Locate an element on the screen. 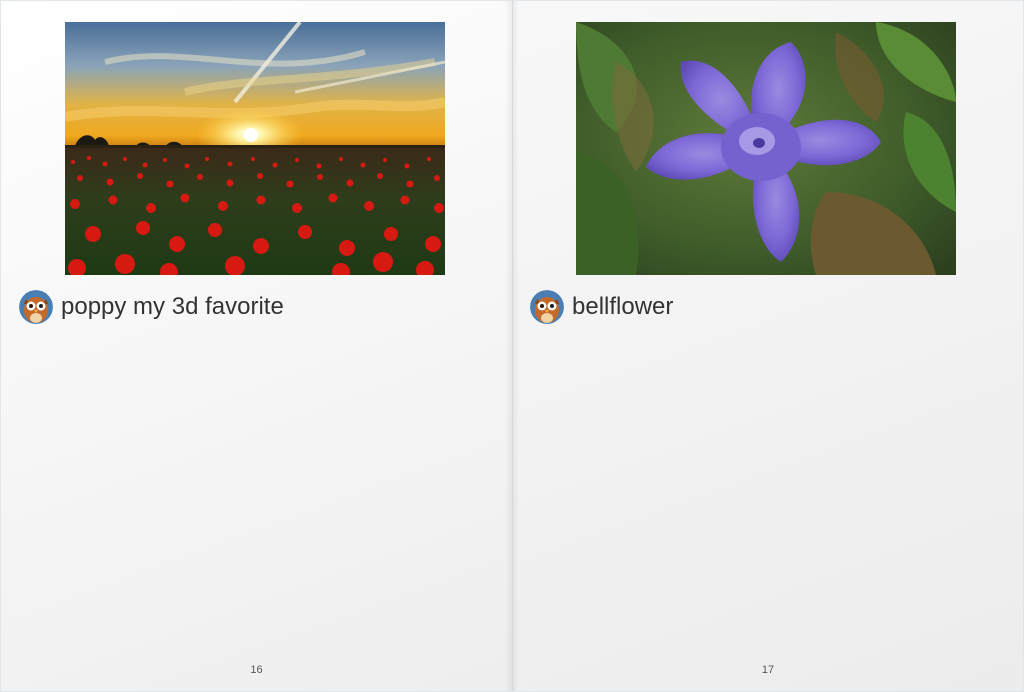 This screenshot has width=1024, height=692. page-number: 17 is located at coordinates (768, 670).